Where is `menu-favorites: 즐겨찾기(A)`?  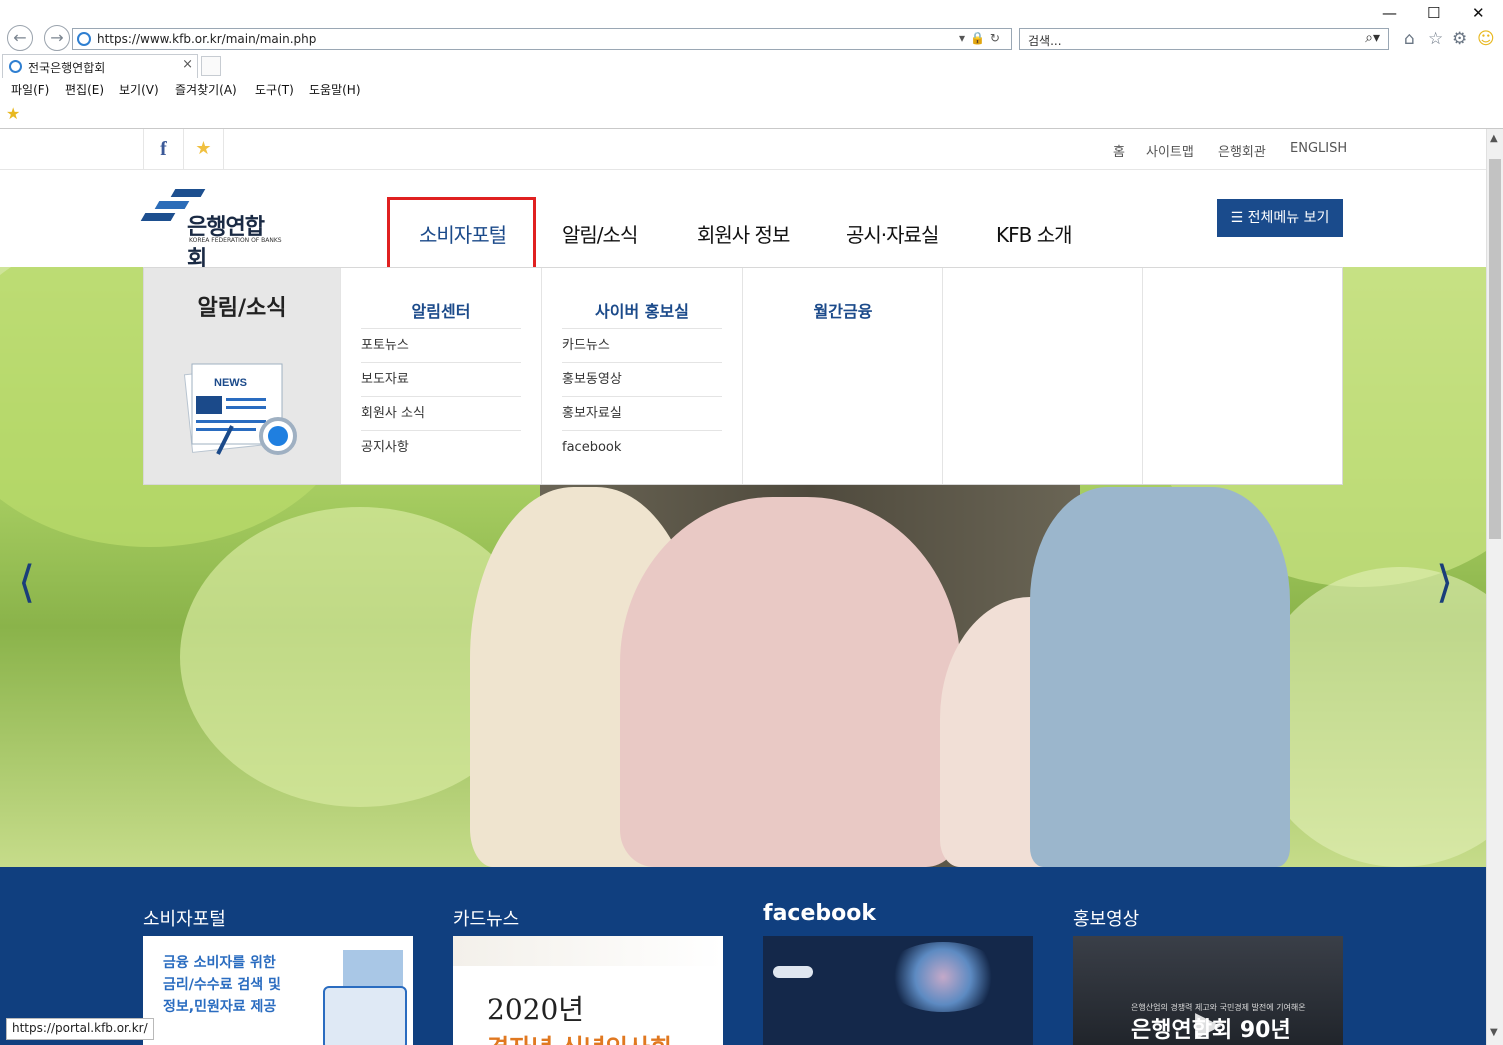
menu-favorites: 즐겨찾기(A) is located at coordinates (206, 89).